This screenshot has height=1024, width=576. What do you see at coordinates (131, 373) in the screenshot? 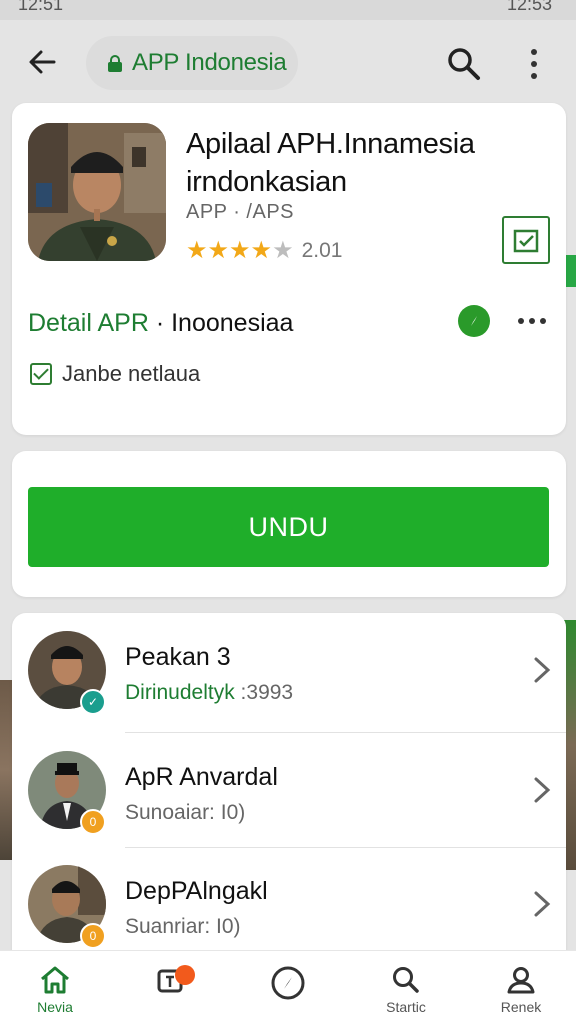
I see `checkbox-label: Janbe netlaua` at bounding box center [131, 373].